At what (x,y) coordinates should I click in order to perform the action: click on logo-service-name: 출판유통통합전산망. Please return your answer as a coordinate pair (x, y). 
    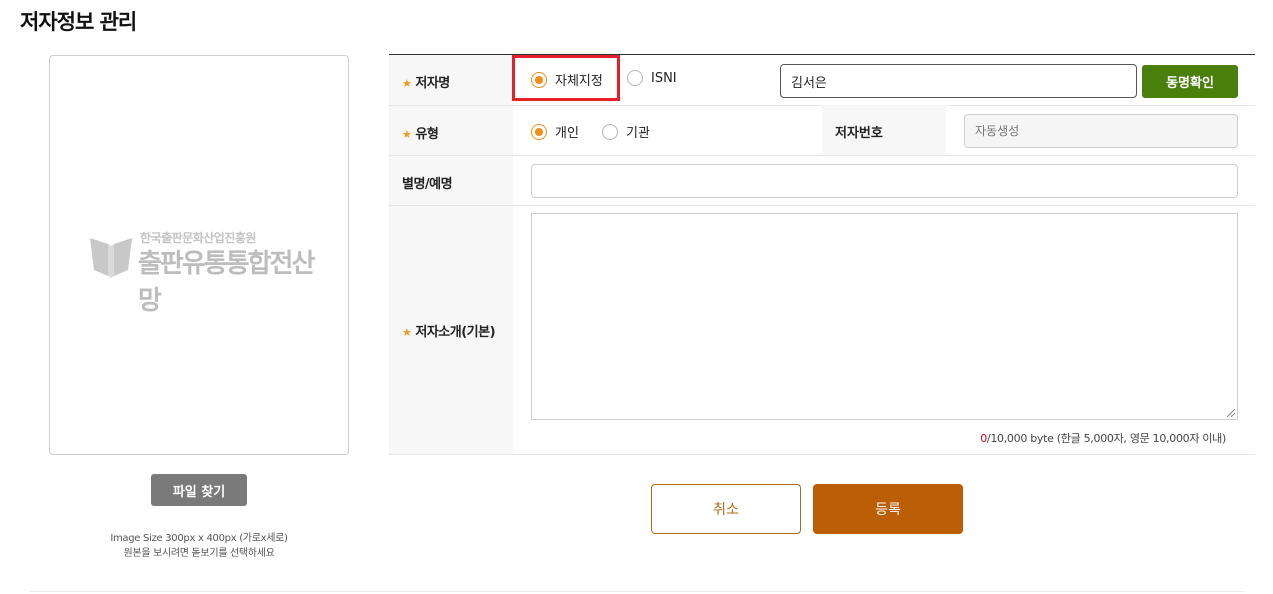
    Looking at the image, I should click on (226, 282).